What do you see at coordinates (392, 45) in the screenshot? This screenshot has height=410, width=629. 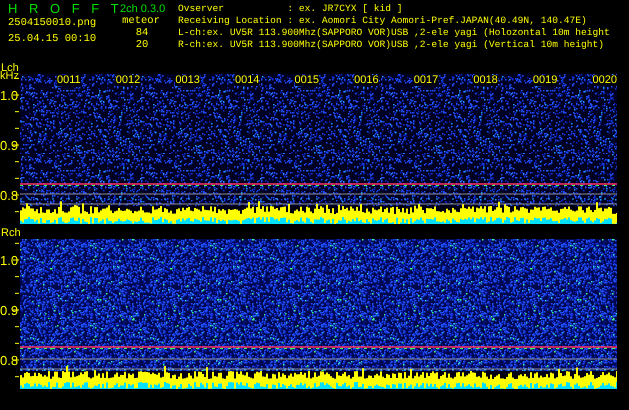 I see `info-line: R-ch:ex. UV5R 113.900Mhz(SAPPORO VOR)USB ,2-ele yagi (Vertical 10m height)` at bounding box center [392, 45].